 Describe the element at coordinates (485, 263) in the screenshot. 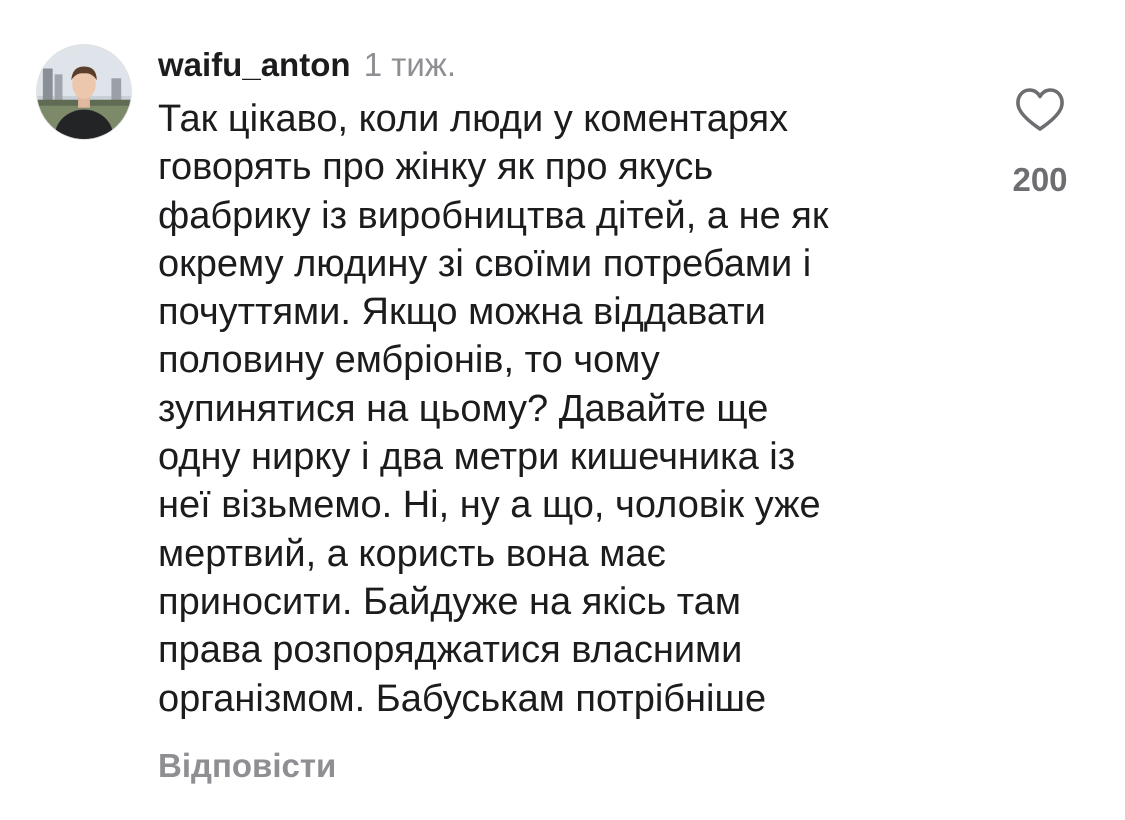

I see `comment-line: окрему людину зі своїми потребами і` at that location.